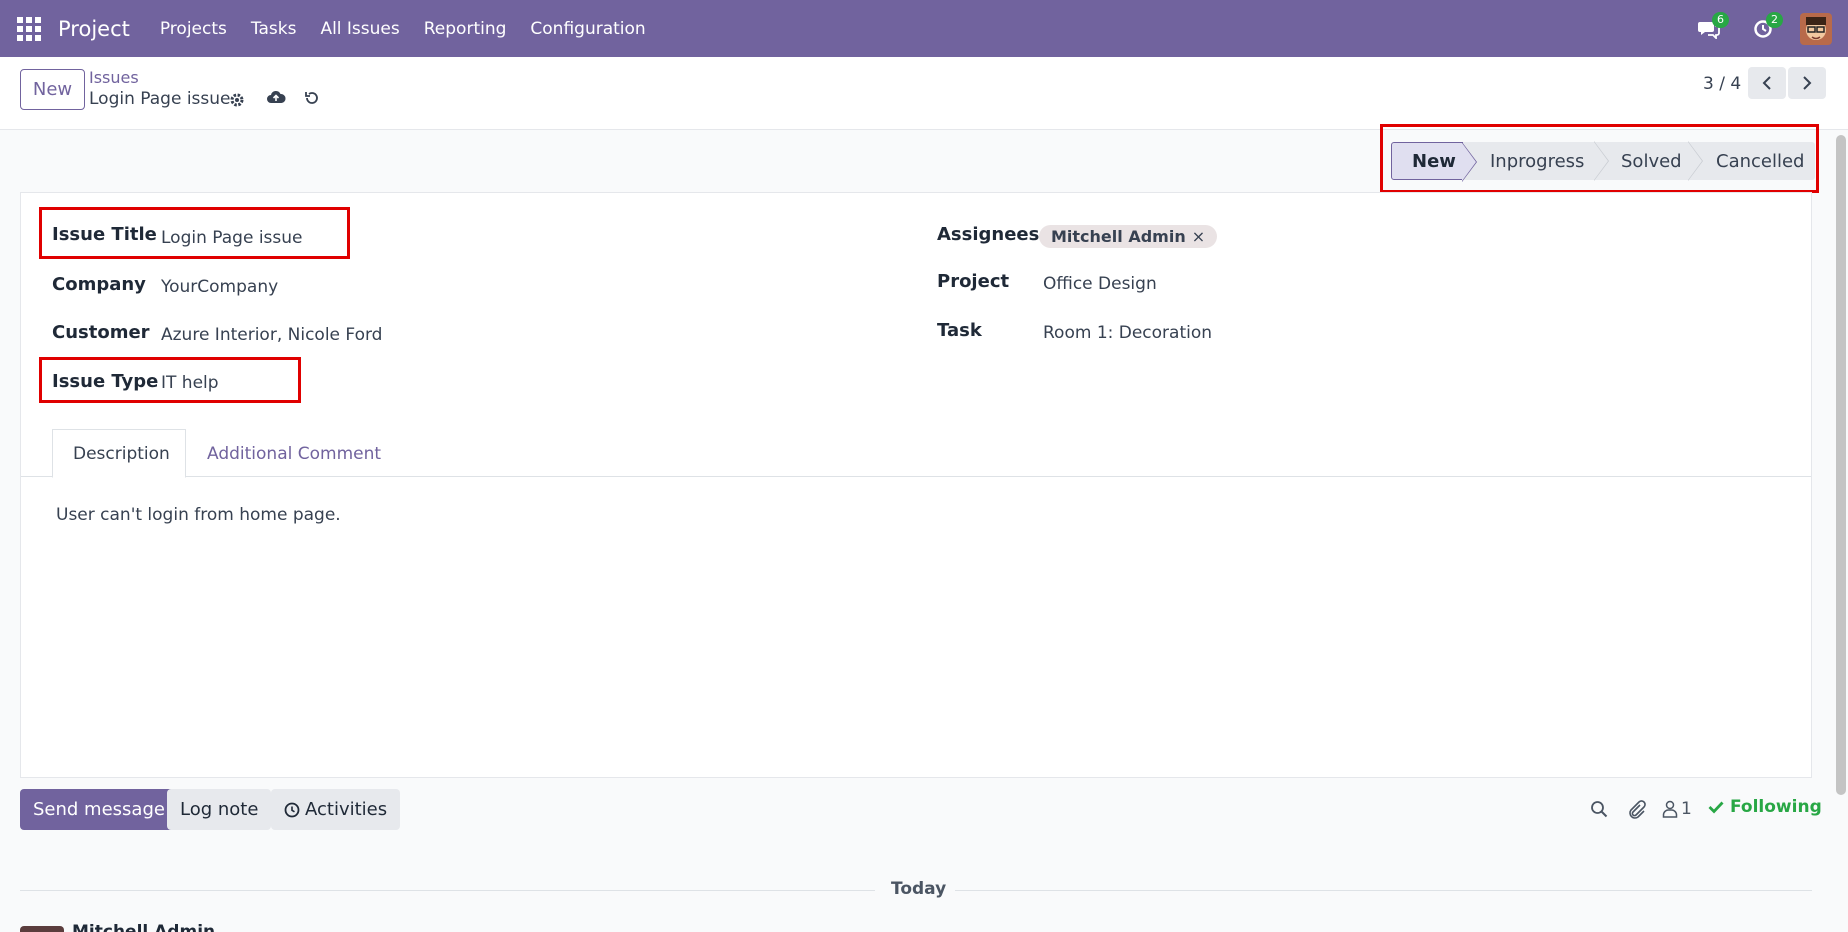 The image size is (1848, 932). I want to click on clock-icon, so click(292, 809).